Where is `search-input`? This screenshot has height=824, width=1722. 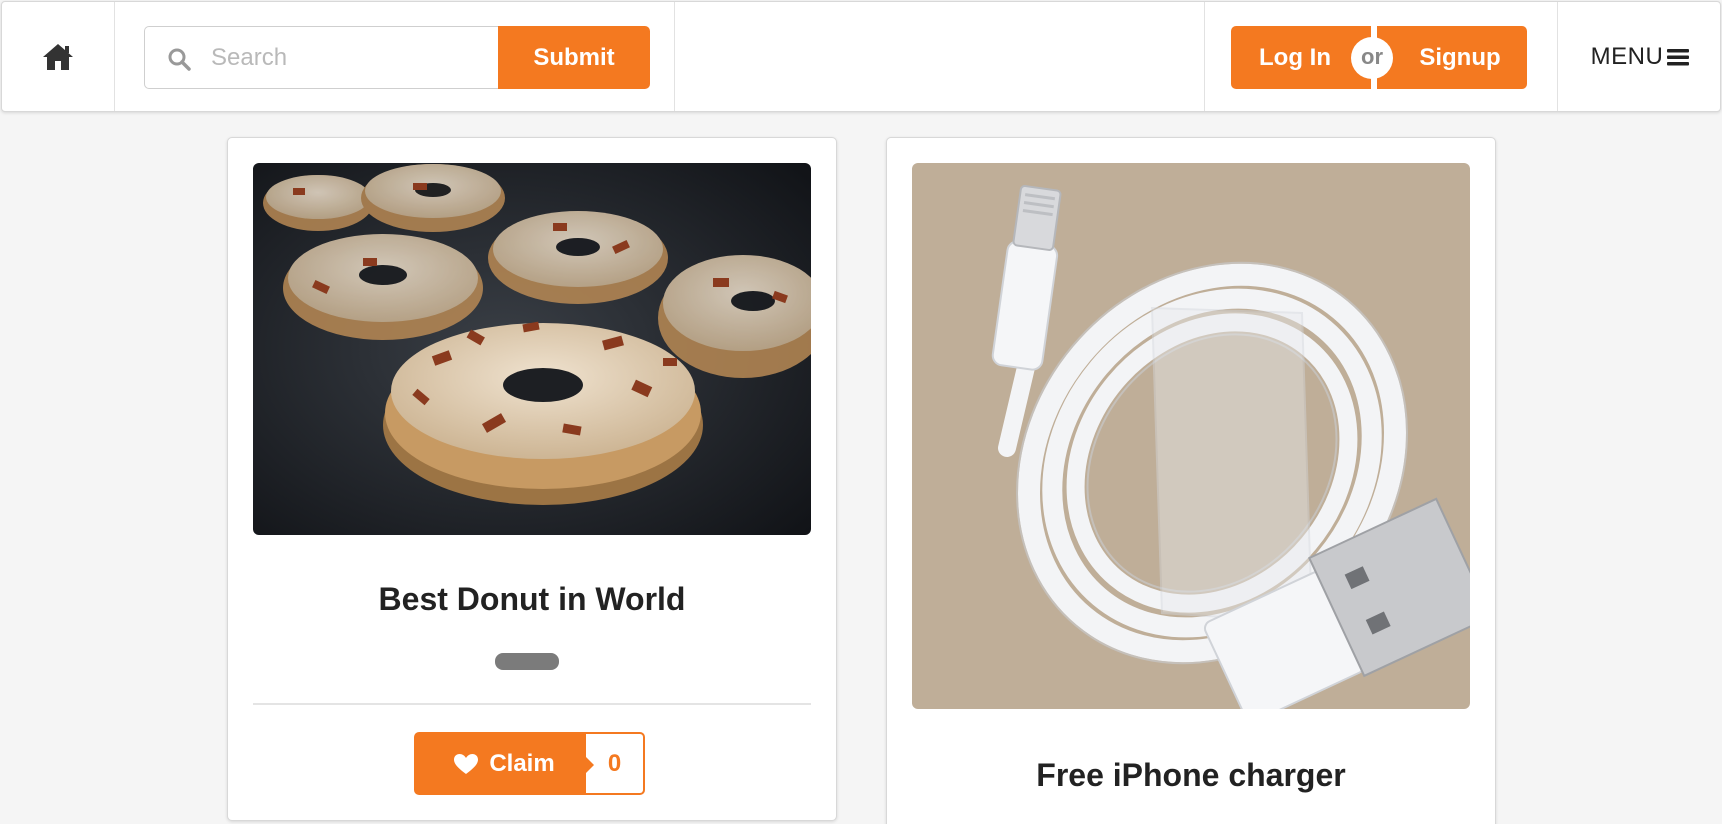 search-input is located at coordinates (346, 58).